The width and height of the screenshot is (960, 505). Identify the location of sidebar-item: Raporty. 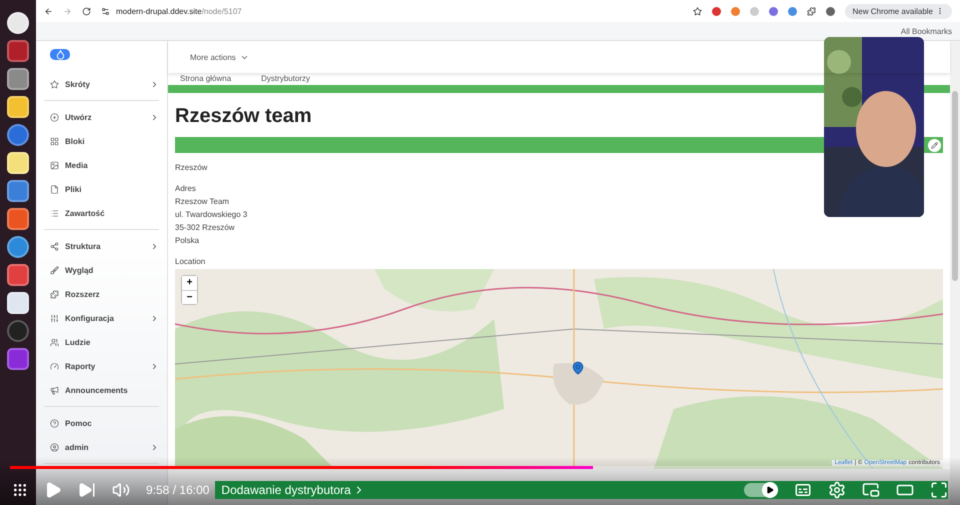
(101, 366).